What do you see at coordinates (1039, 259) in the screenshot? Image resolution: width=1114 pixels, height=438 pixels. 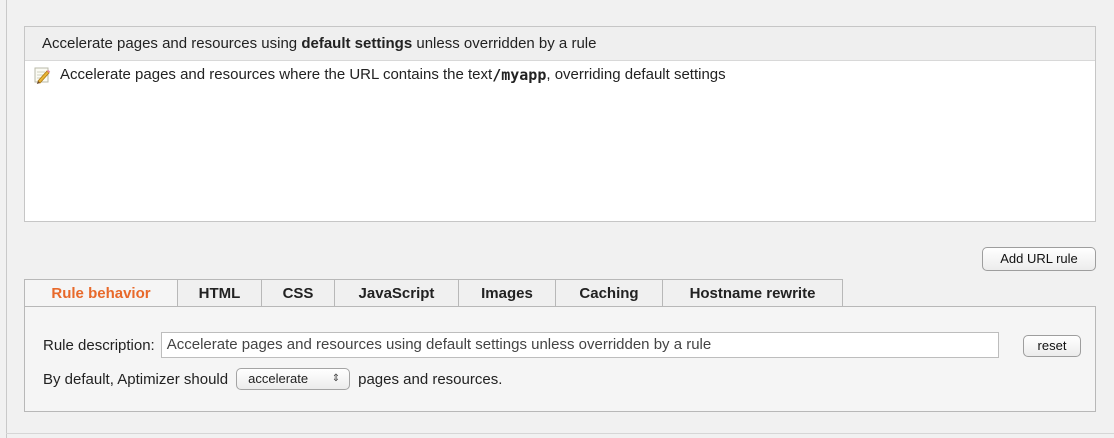 I see `add-url-rule-button: Add URL rule` at bounding box center [1039, 259].